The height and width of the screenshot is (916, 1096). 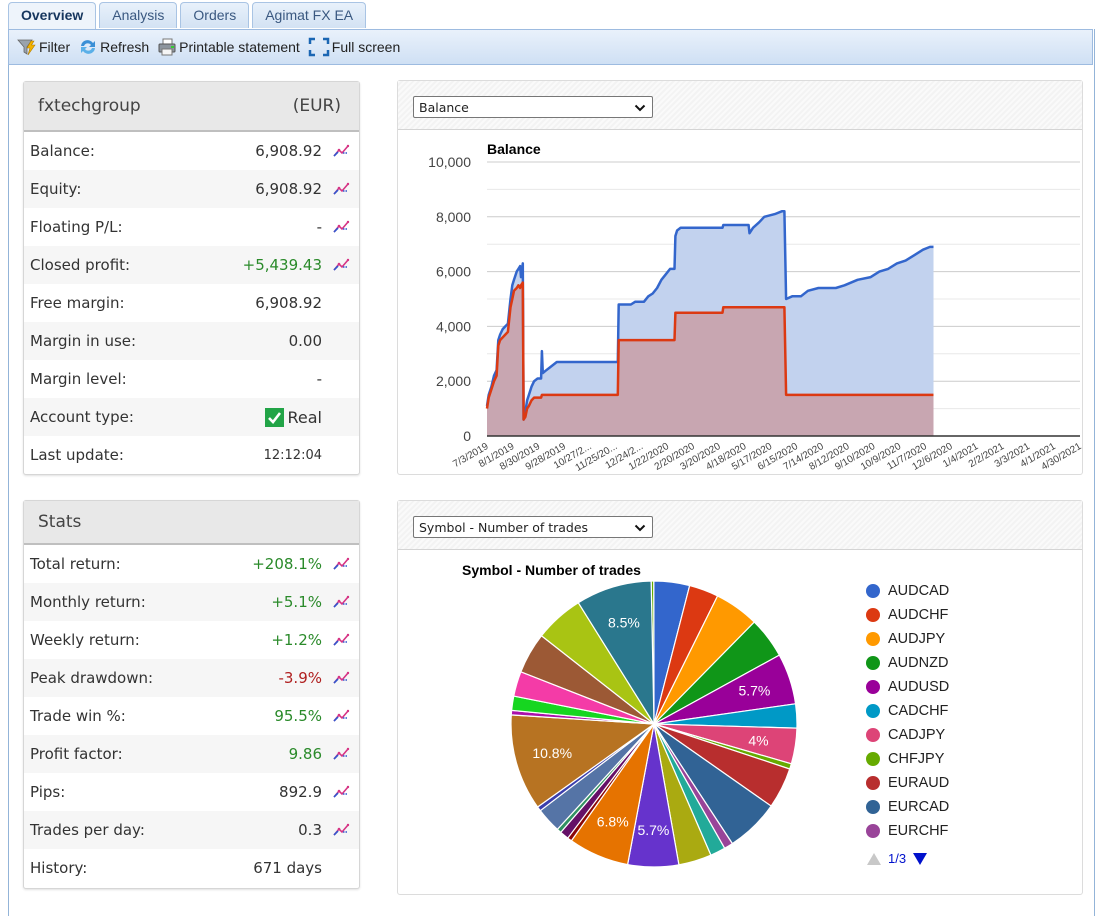 What do you see at coordinates (907, 591) in the screenshot?
I see `legend-item: AUDCAD` at bounding box center [907, 591].